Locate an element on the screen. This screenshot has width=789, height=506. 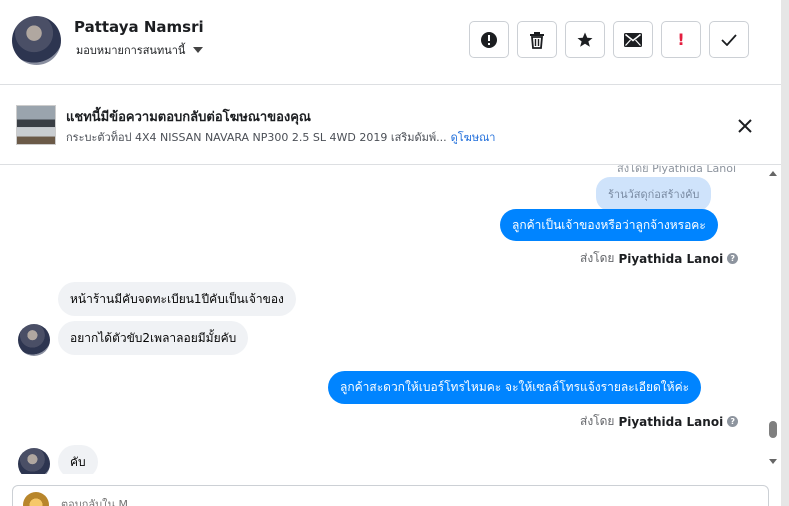
message-text: หน้าร้านมีคับจดทะเบียน1ปีคับเป็นเจ้าของ is located at coordinates (177, 298).